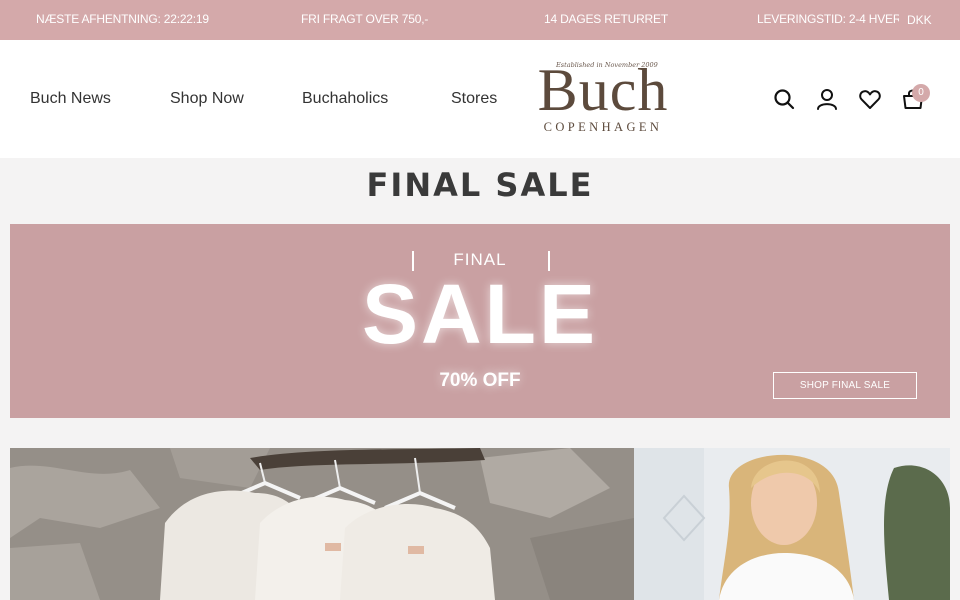 This screenshot has height=600, width=960. Describe the element at coordinates (921, 93) in the screenshot. I see `cart-count-badge: 0` at that location.